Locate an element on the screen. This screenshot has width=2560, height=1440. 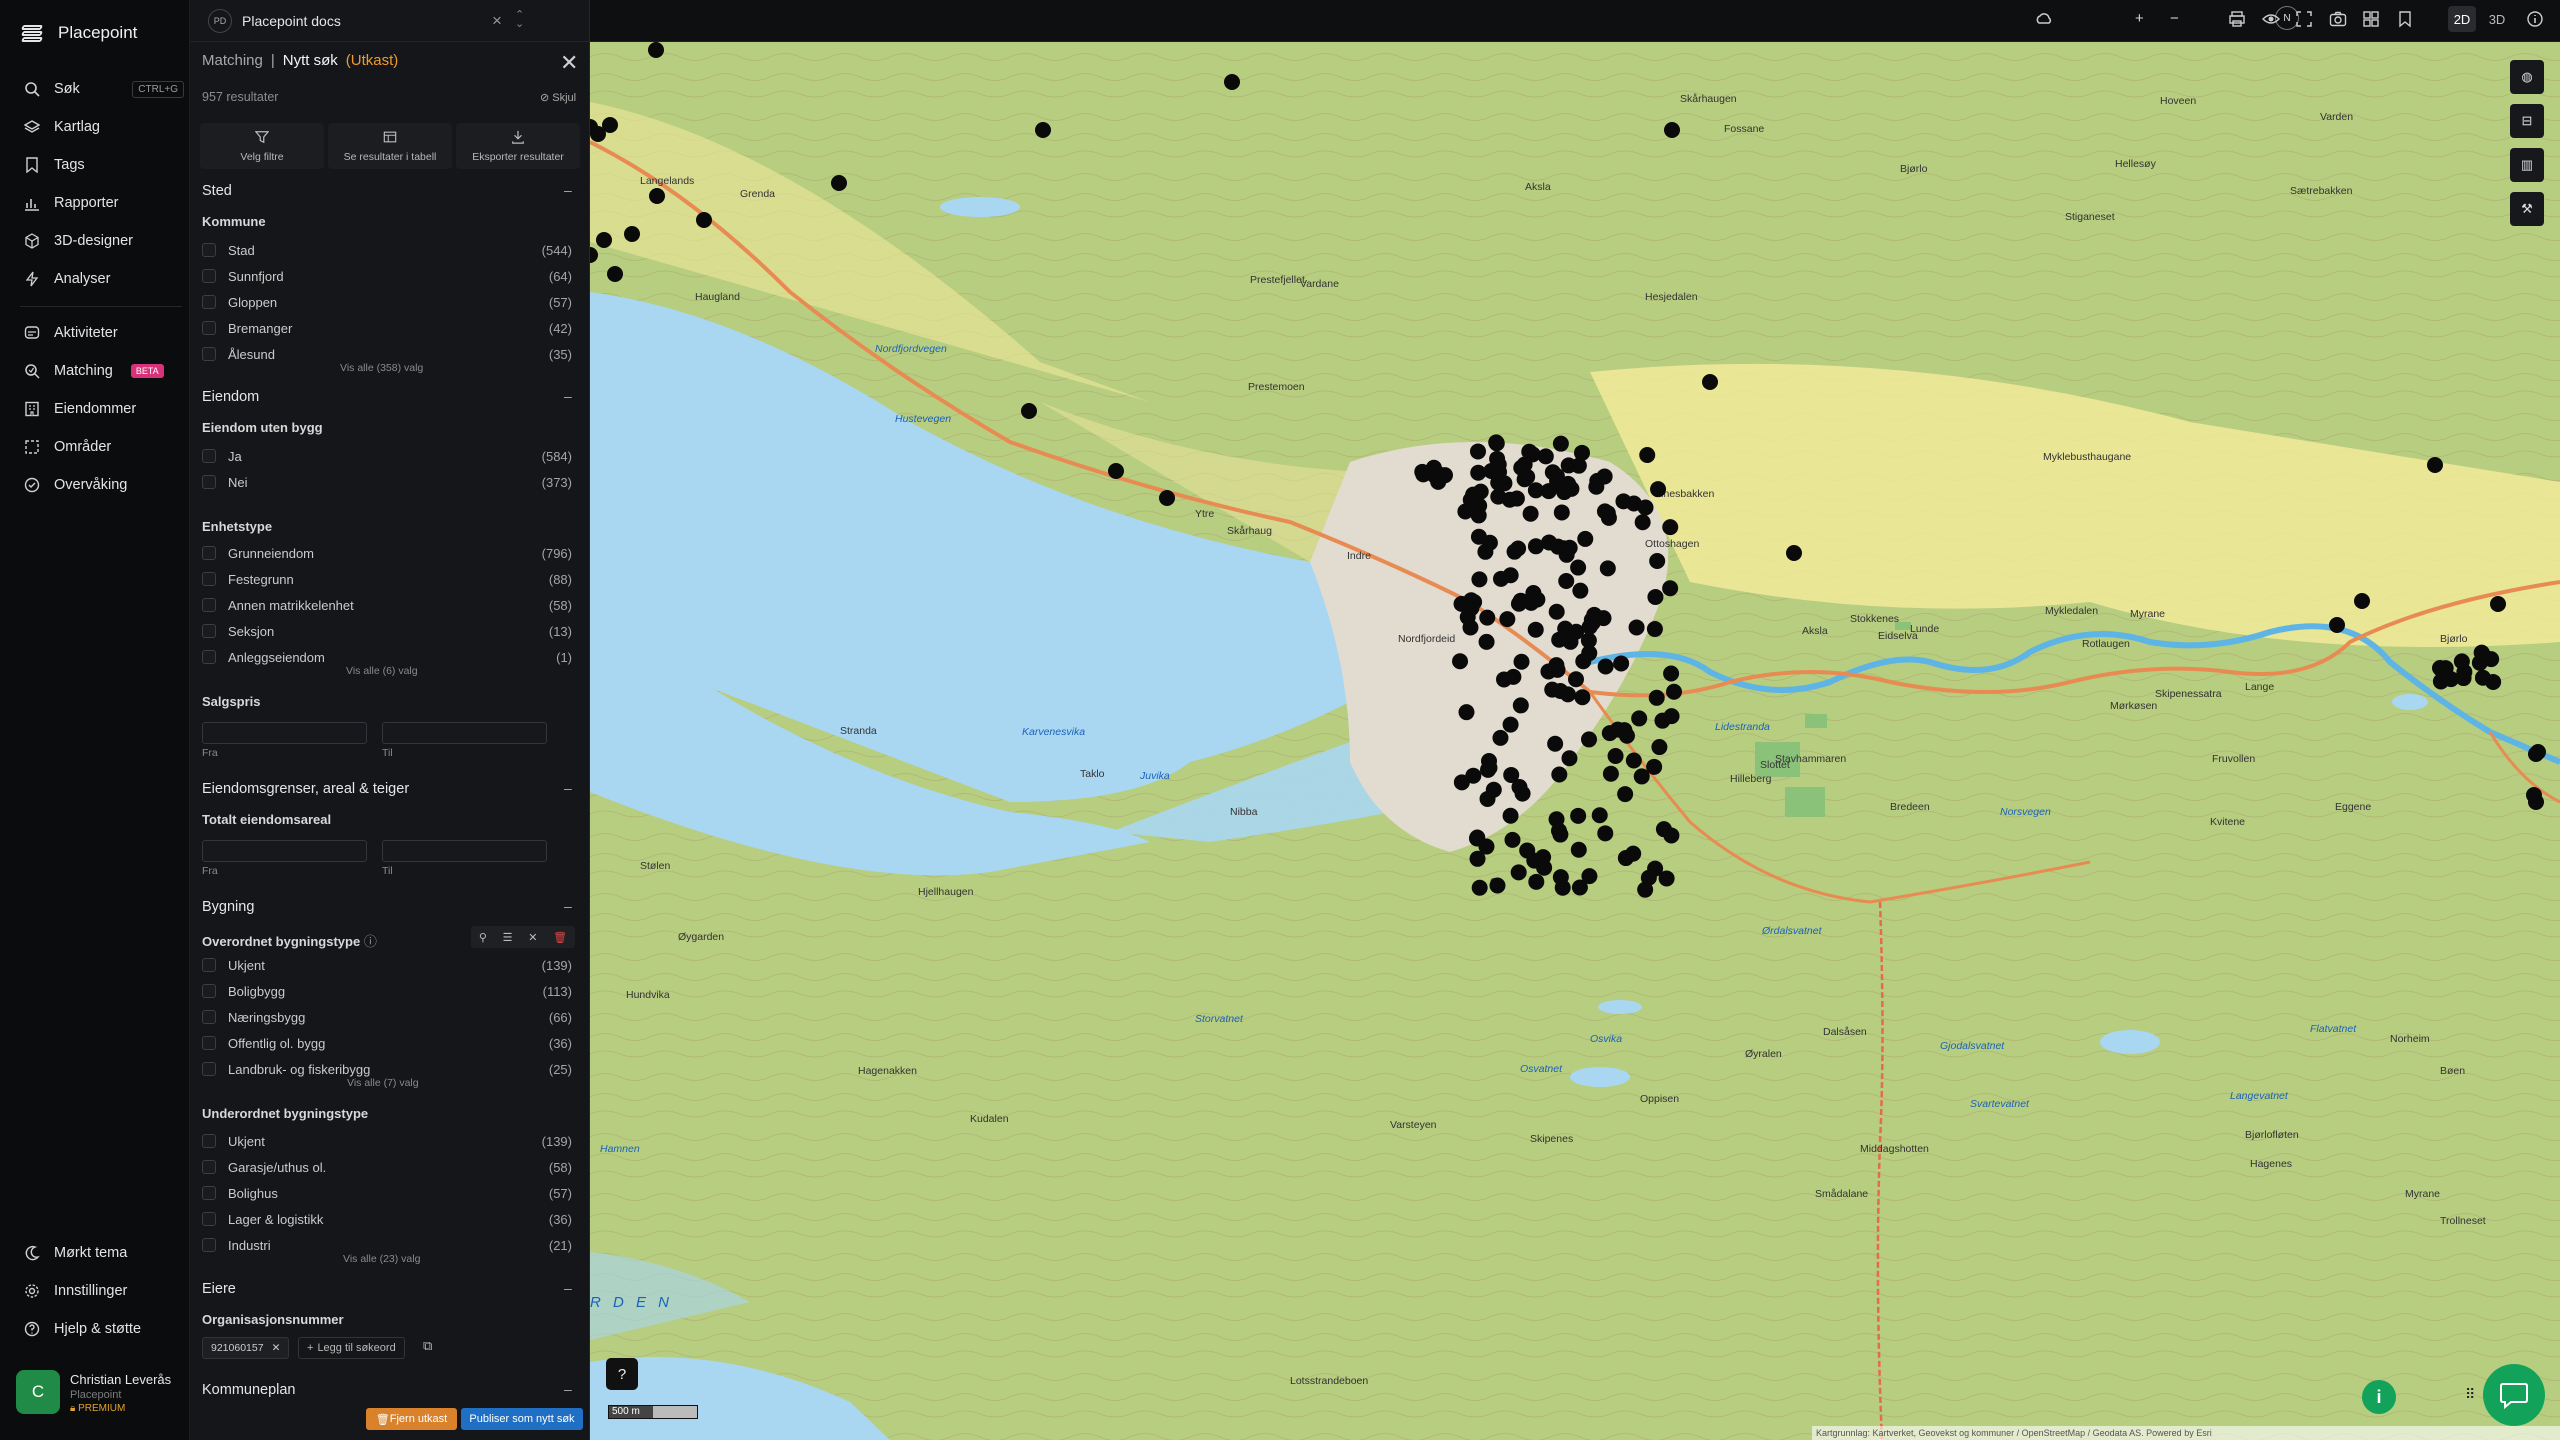
areal-to-input is located at coordinates (464, 851).